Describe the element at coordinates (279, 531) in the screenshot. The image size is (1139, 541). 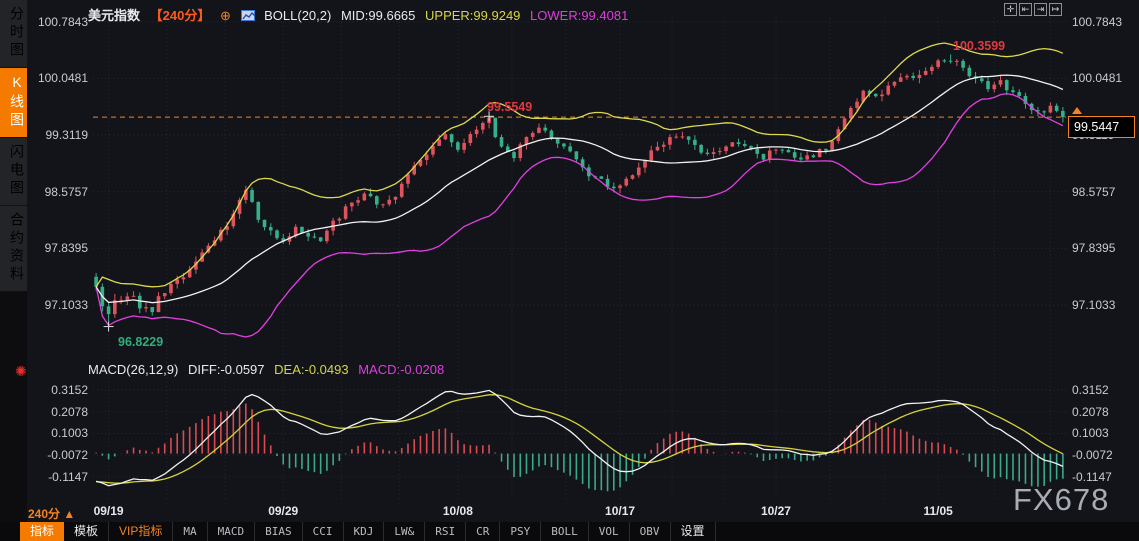
I see `toolbar-item-BIAS: BIAS` at that location.